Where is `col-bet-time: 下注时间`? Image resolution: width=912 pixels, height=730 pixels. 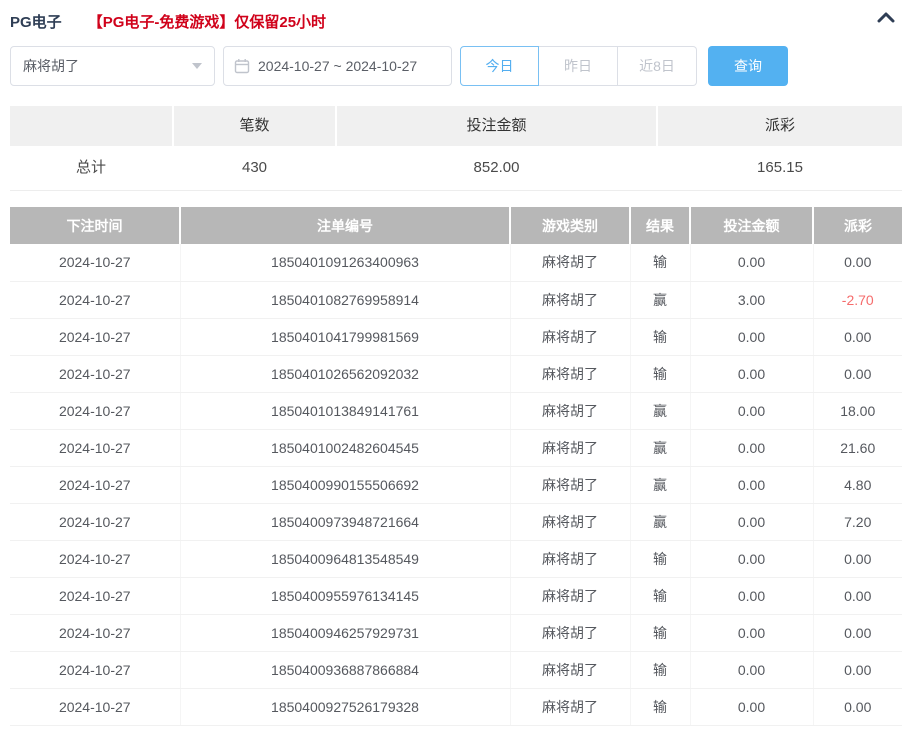 col-bet-time: 下注时间 is located at coordinates (95, 225).